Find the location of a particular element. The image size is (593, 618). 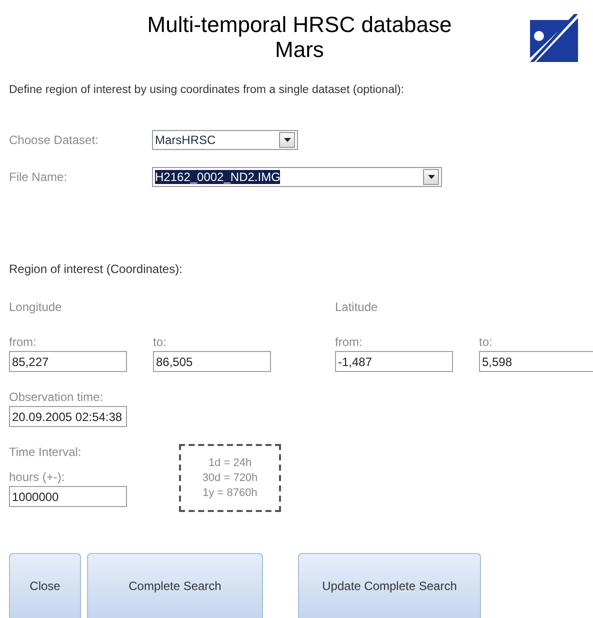

coordinate-field: -1,487 is located at coordinates (394, 361).